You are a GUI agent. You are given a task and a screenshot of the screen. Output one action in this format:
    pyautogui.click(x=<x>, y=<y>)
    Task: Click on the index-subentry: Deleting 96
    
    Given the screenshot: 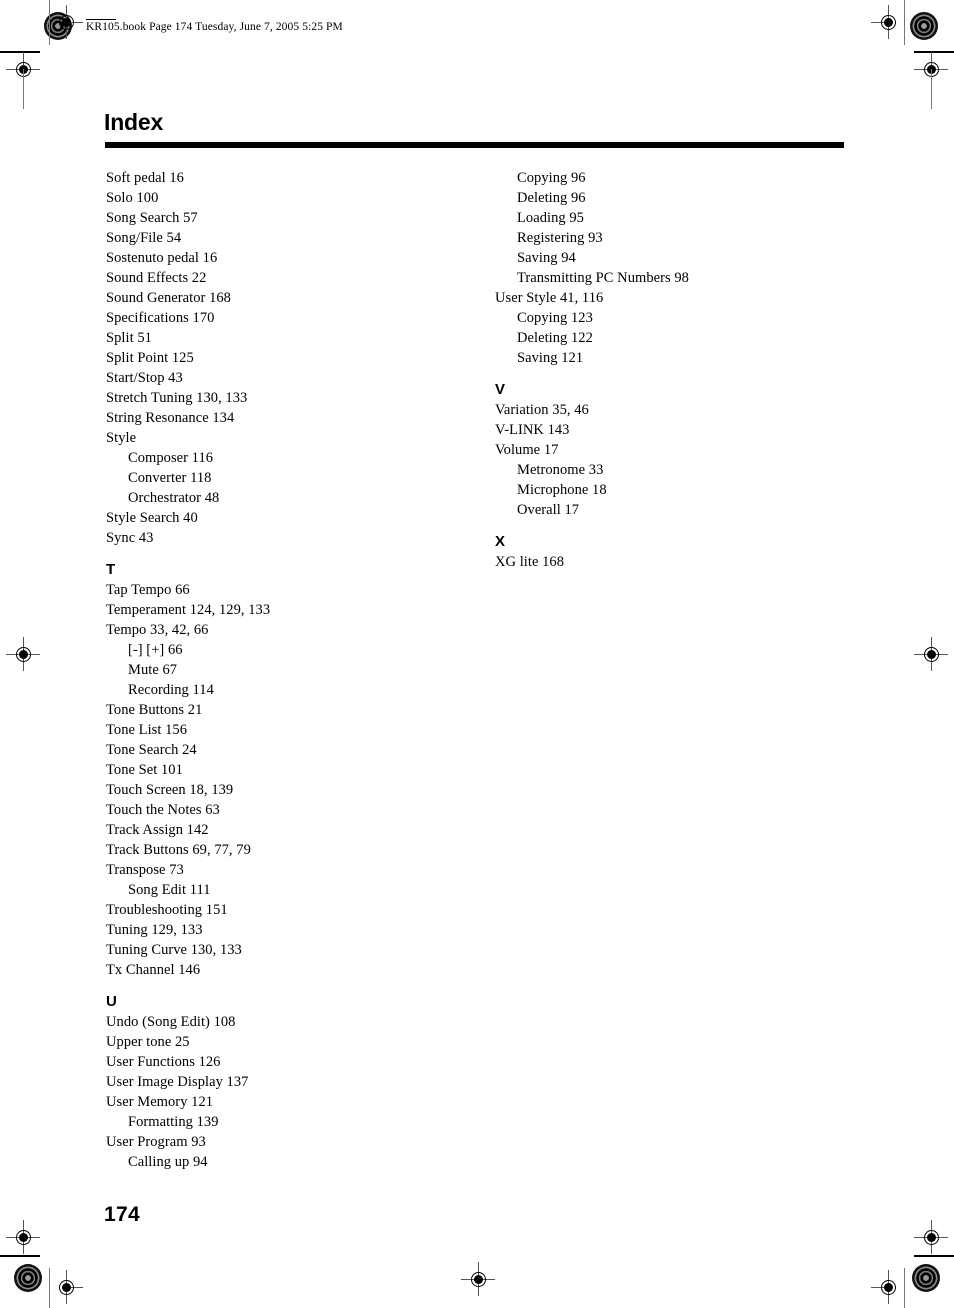 What is the action you would take?
    pyautogui.click(x=551, y=198)
    